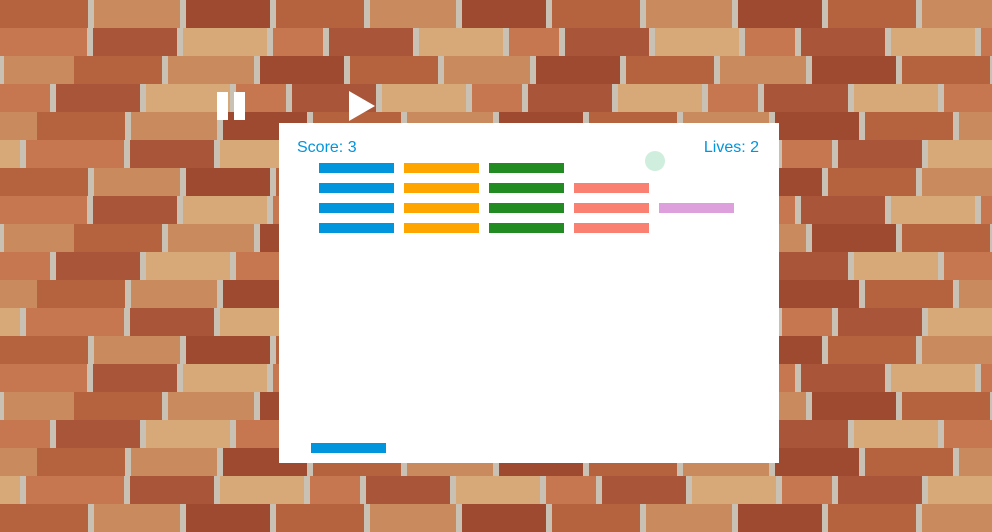 The width and height of the screenshot is (992, 532). I want to click on pause-bar-left, so click(222, 106).